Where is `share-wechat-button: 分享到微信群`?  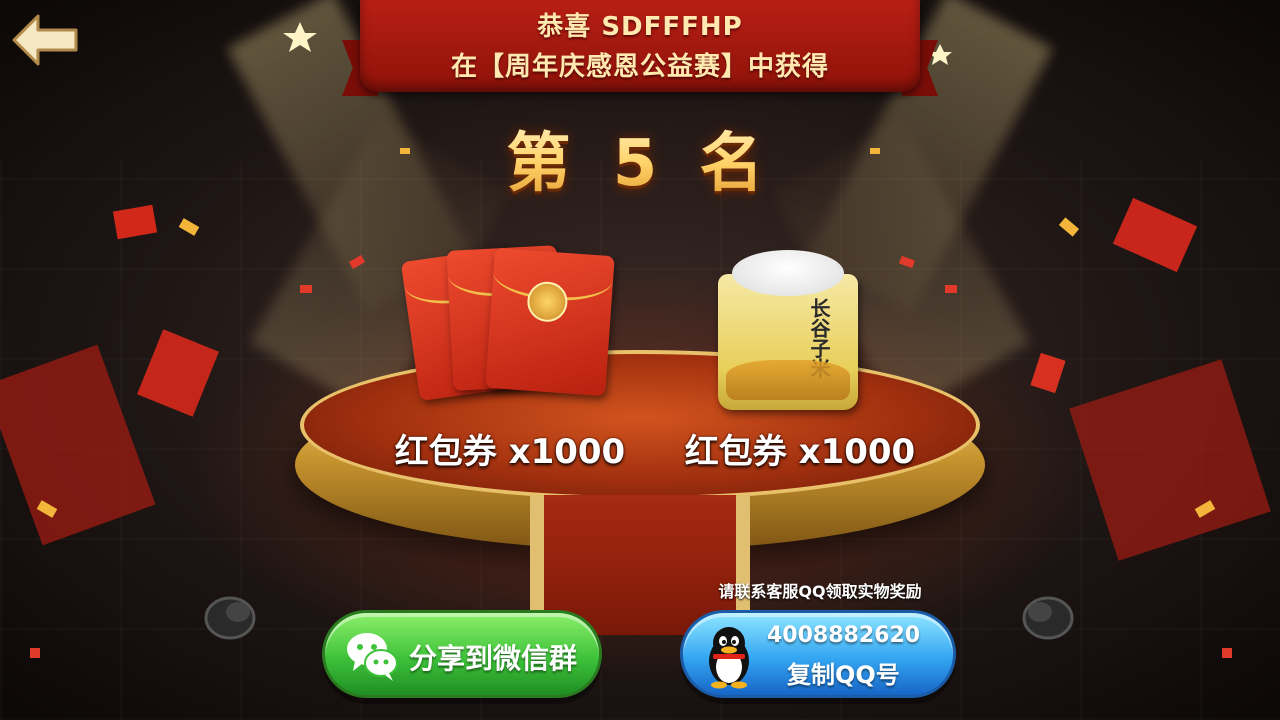
share-wechat-button: 分享到微信群 is located at coordinates (462, 654).